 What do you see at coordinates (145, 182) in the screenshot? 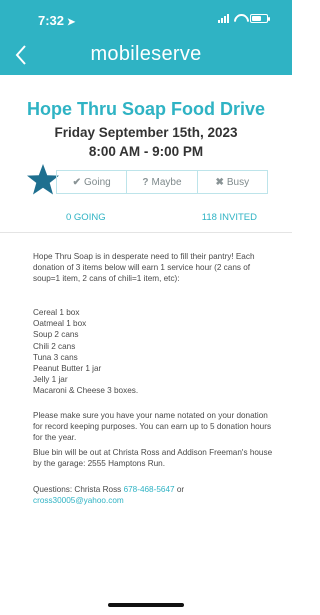
I see `question-icon: ?` at bounding box center [145, 182].